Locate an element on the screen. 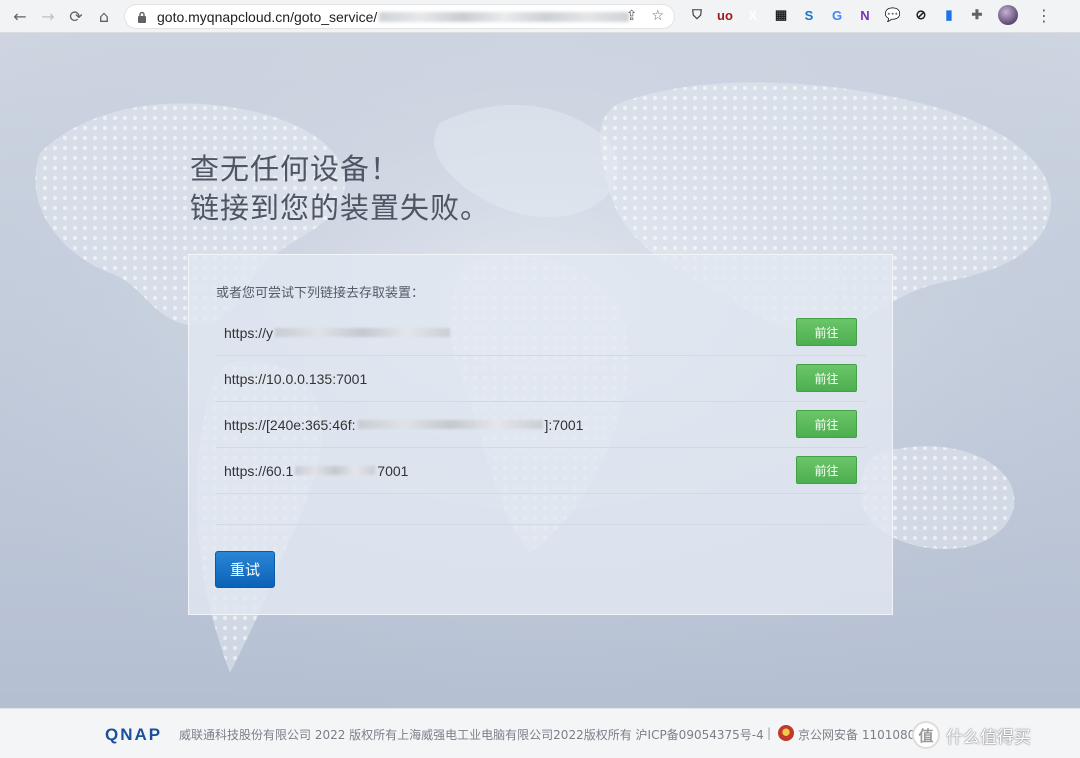  profile-avatar is located at coordinates (1008, 15).